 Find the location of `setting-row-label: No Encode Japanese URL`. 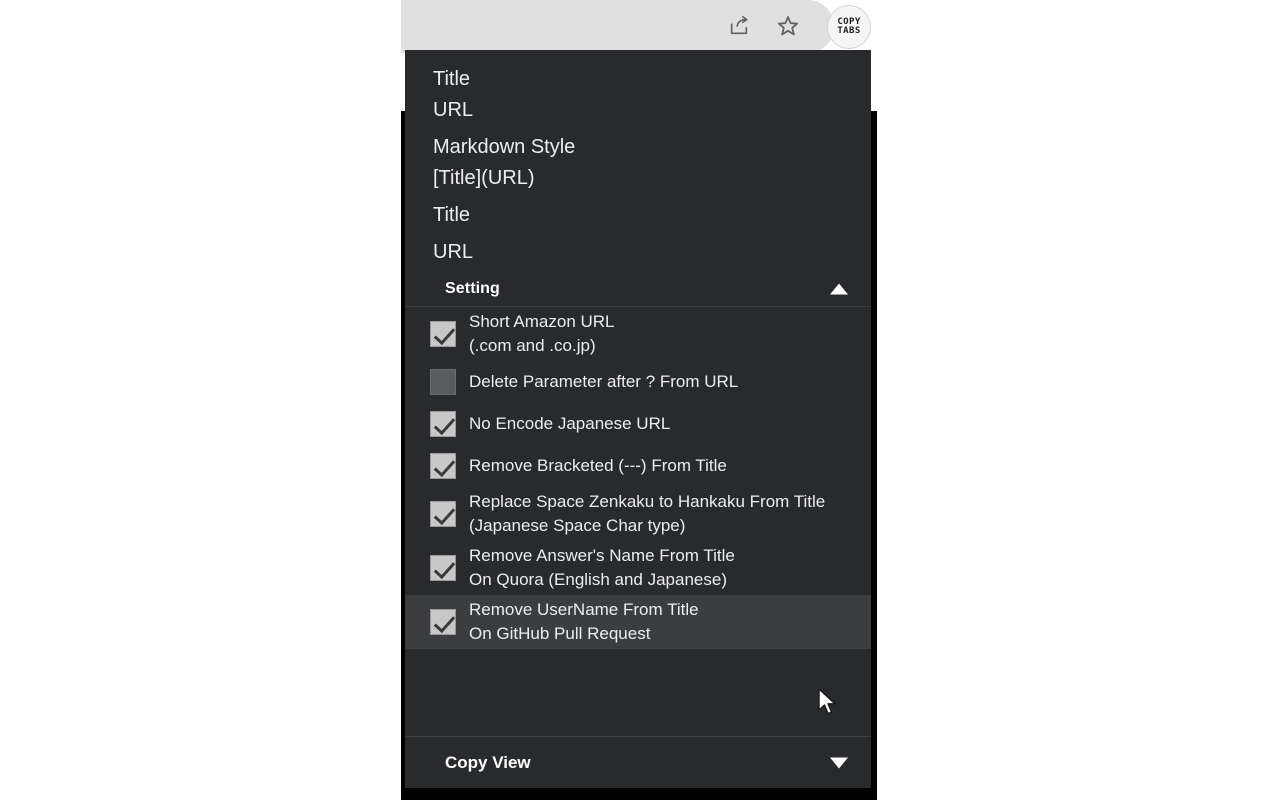

setting-row-label: No Encode Japanese URL is located at coordinates (569, 424).